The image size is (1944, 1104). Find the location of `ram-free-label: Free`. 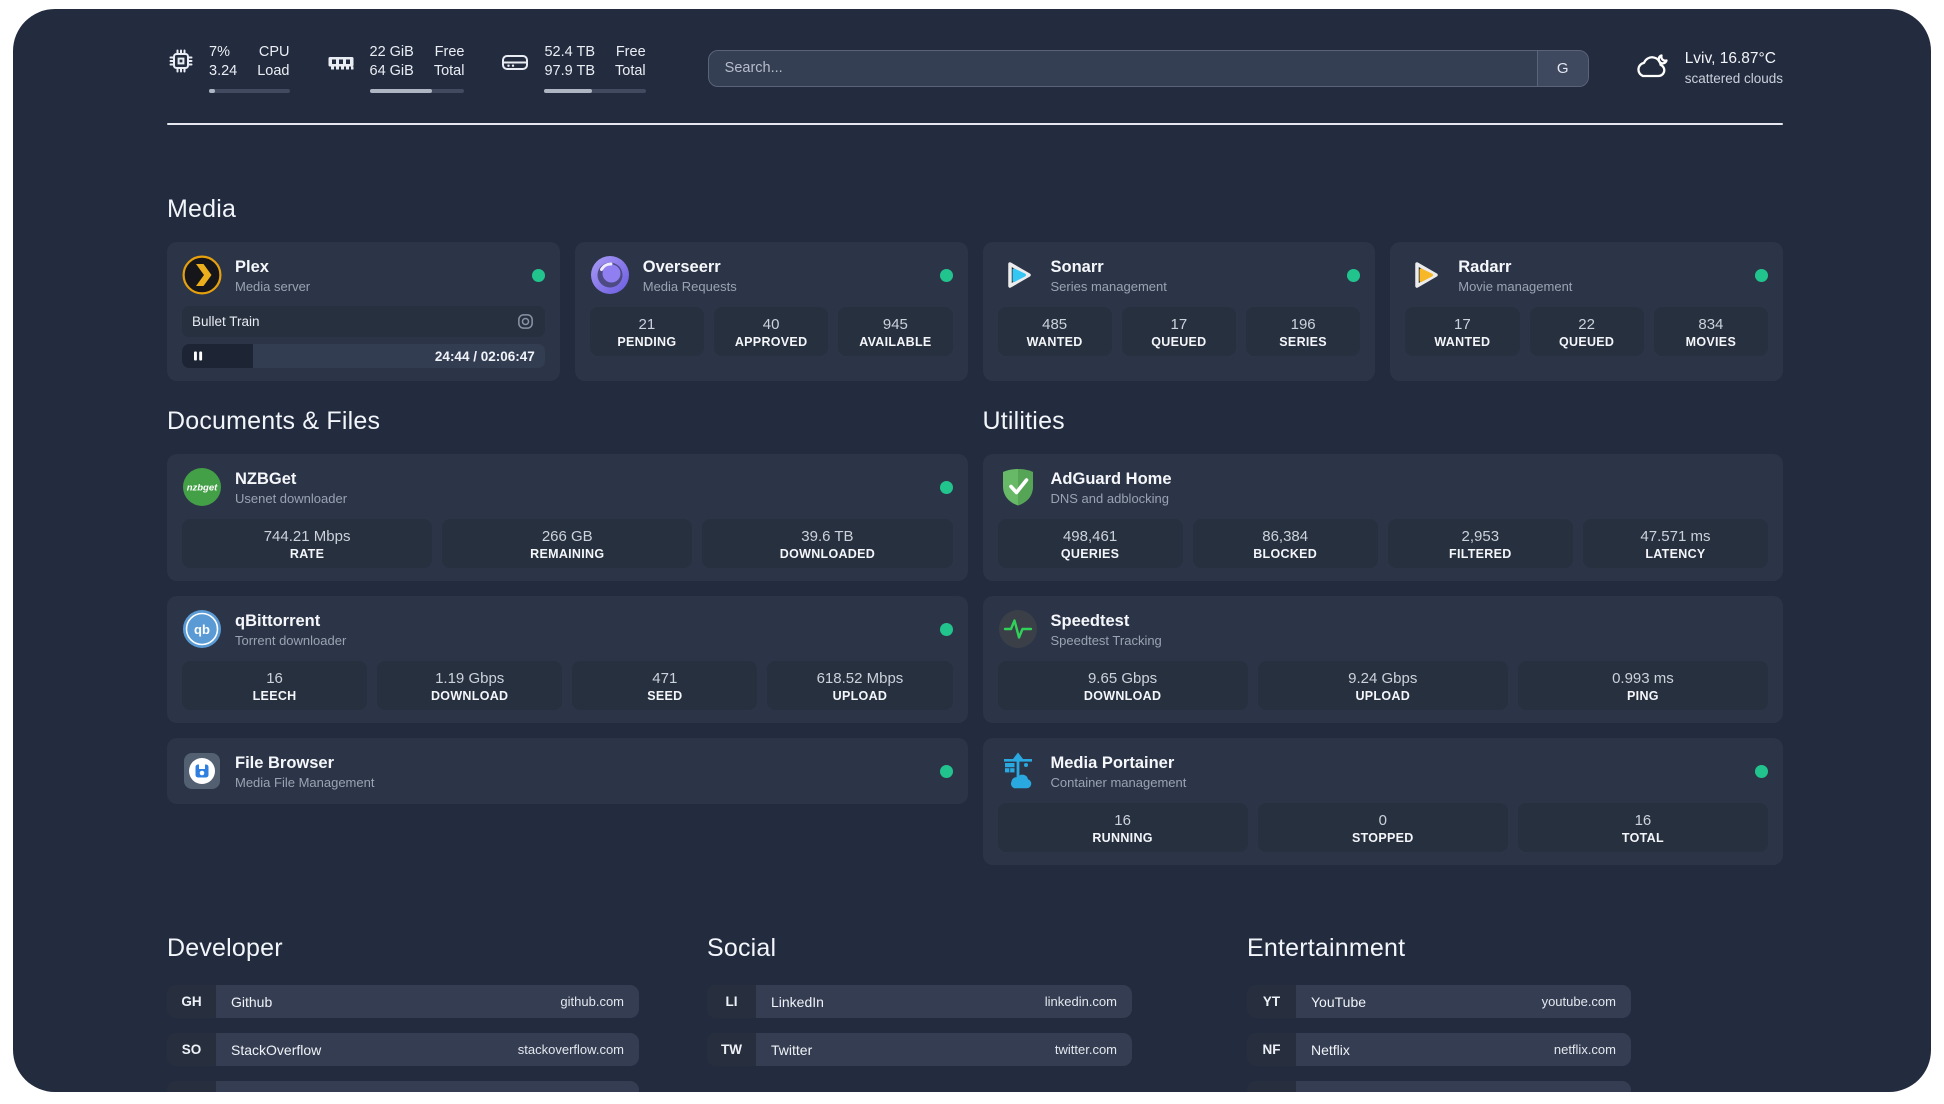

ram-free-label: Free is located at coordinates (449, 52).